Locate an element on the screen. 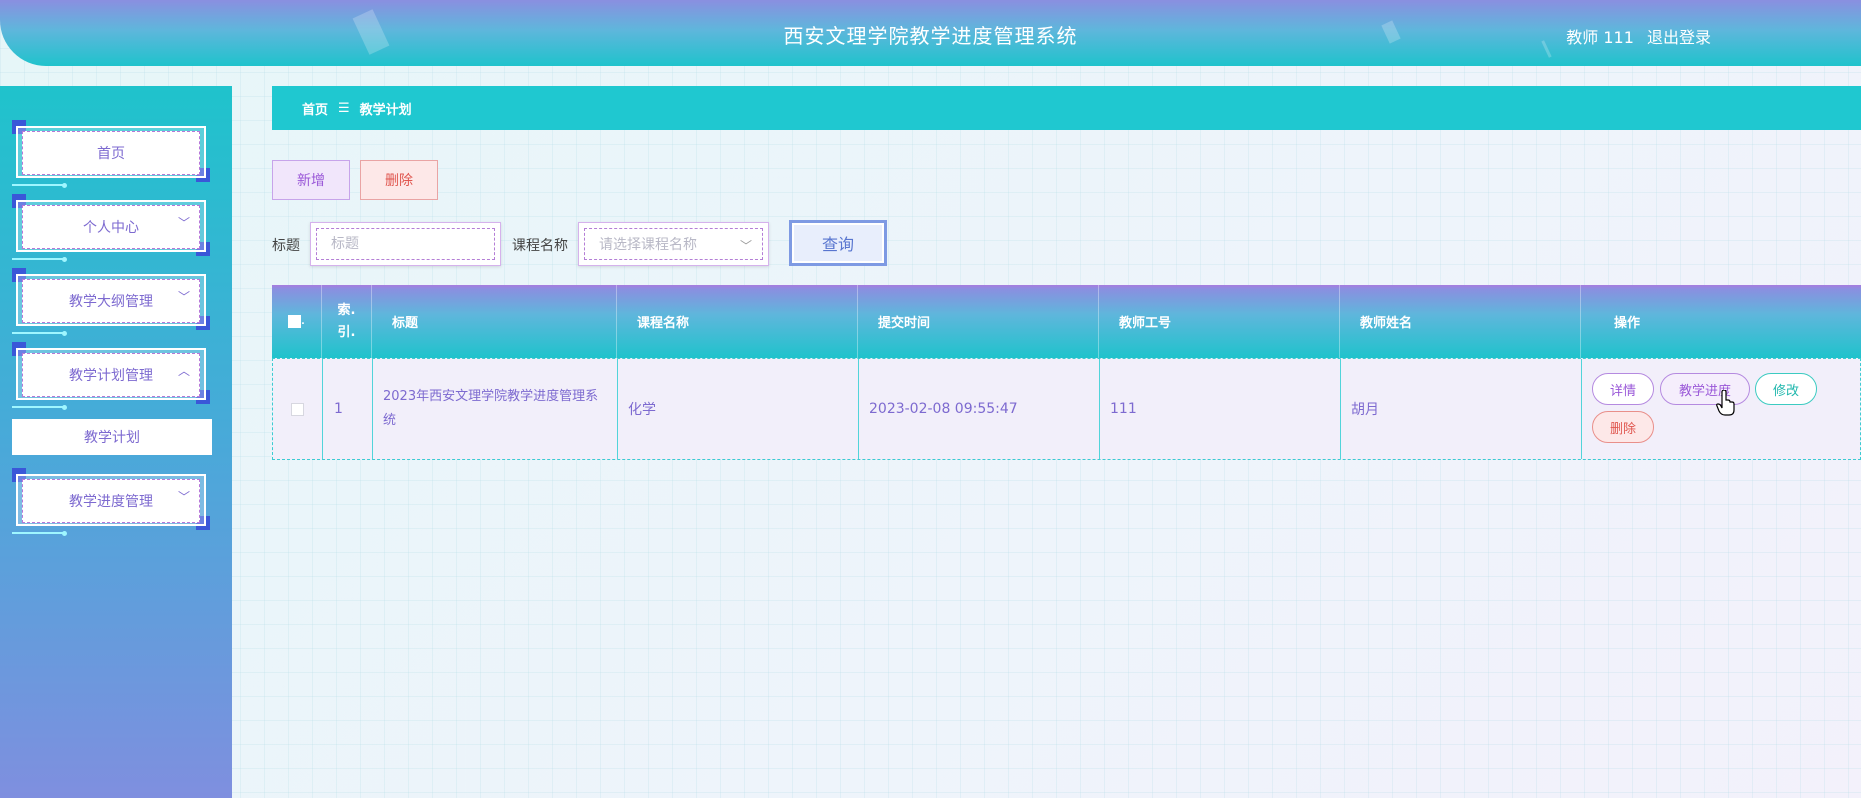 This screenshot has height=798, width=1861. row-checkbox is located at coordinates (297, 409).